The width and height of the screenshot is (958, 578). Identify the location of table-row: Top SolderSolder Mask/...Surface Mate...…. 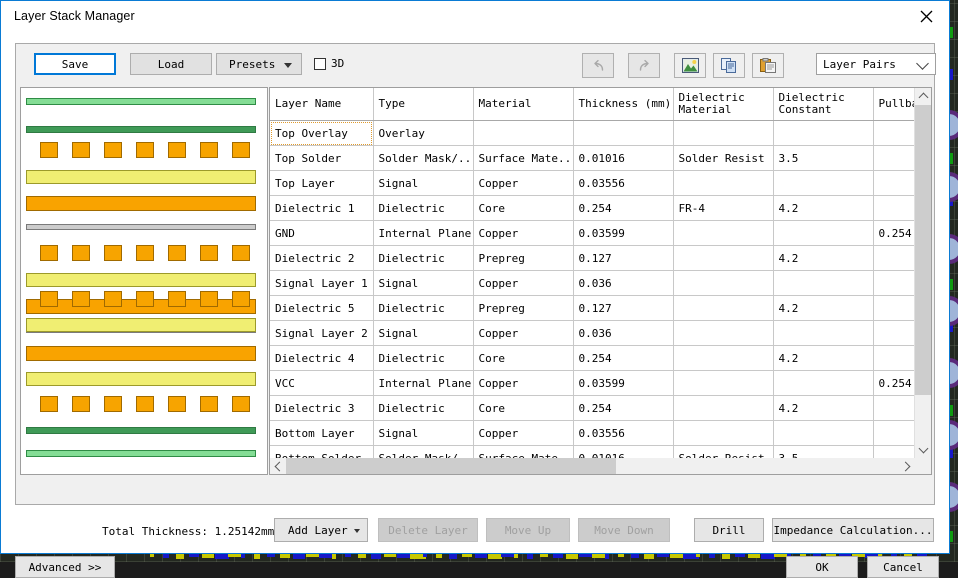
(592, 158).